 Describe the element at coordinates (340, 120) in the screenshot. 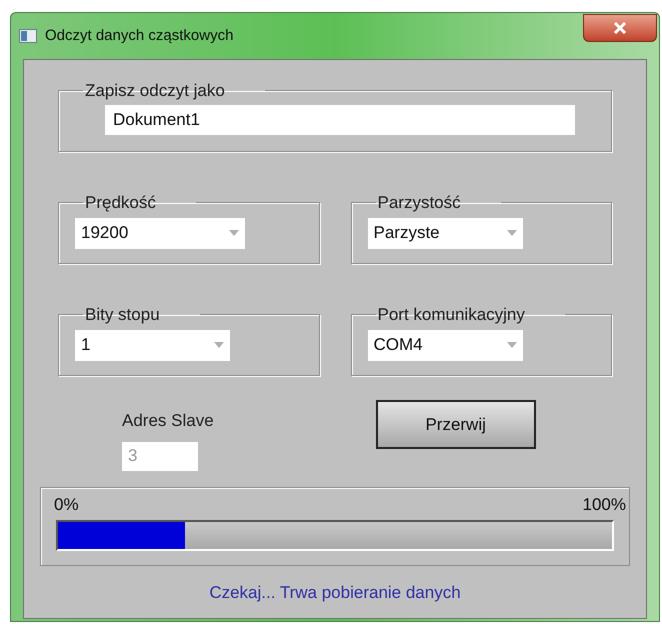

I see `filename-field: Dokument1` at that location.